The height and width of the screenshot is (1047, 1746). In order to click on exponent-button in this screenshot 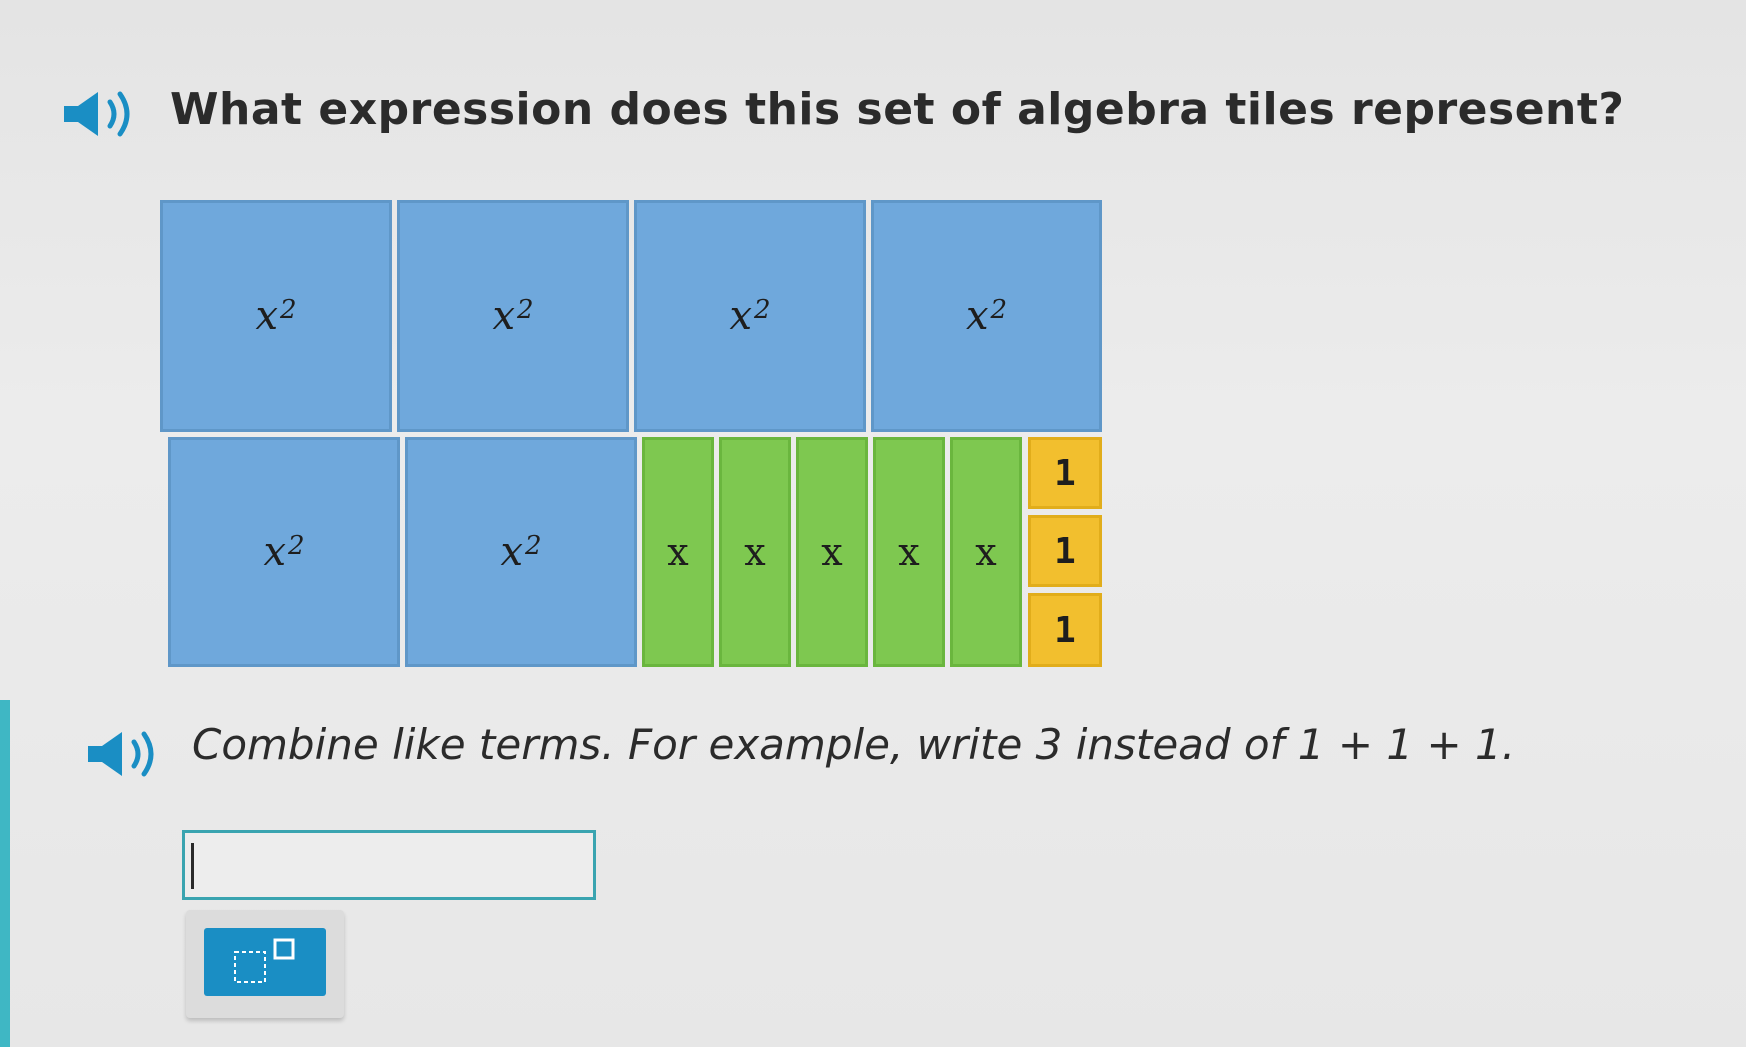, I will do `click(265, 962)`.